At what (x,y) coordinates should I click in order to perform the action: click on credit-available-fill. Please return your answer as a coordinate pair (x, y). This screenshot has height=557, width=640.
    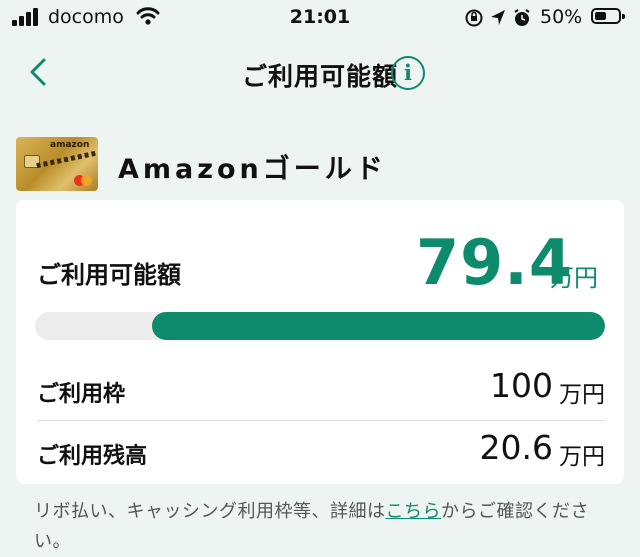
    Looking at the image, I should click on (378, 326).